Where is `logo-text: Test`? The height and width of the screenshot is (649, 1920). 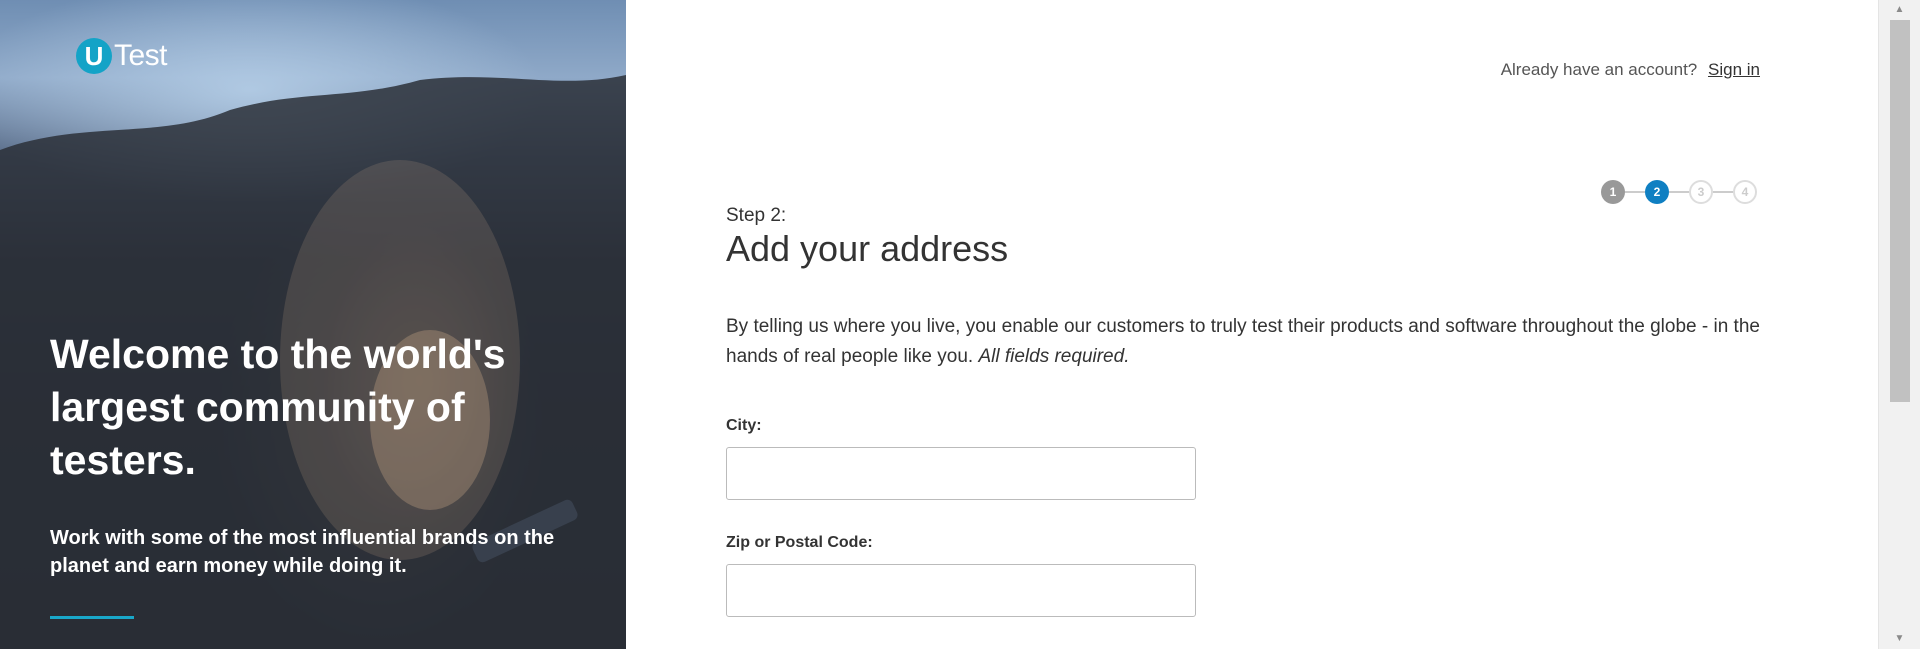 logo-text: Test is located at coordinates (141, 55).